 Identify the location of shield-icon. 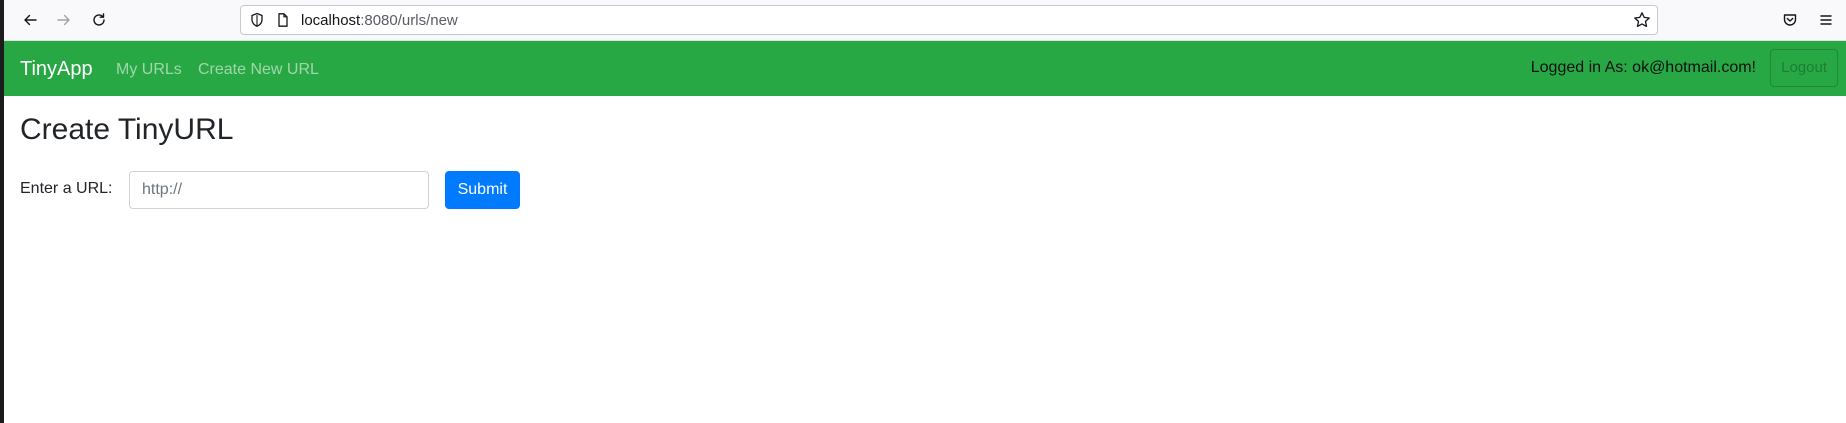
(257, 22).